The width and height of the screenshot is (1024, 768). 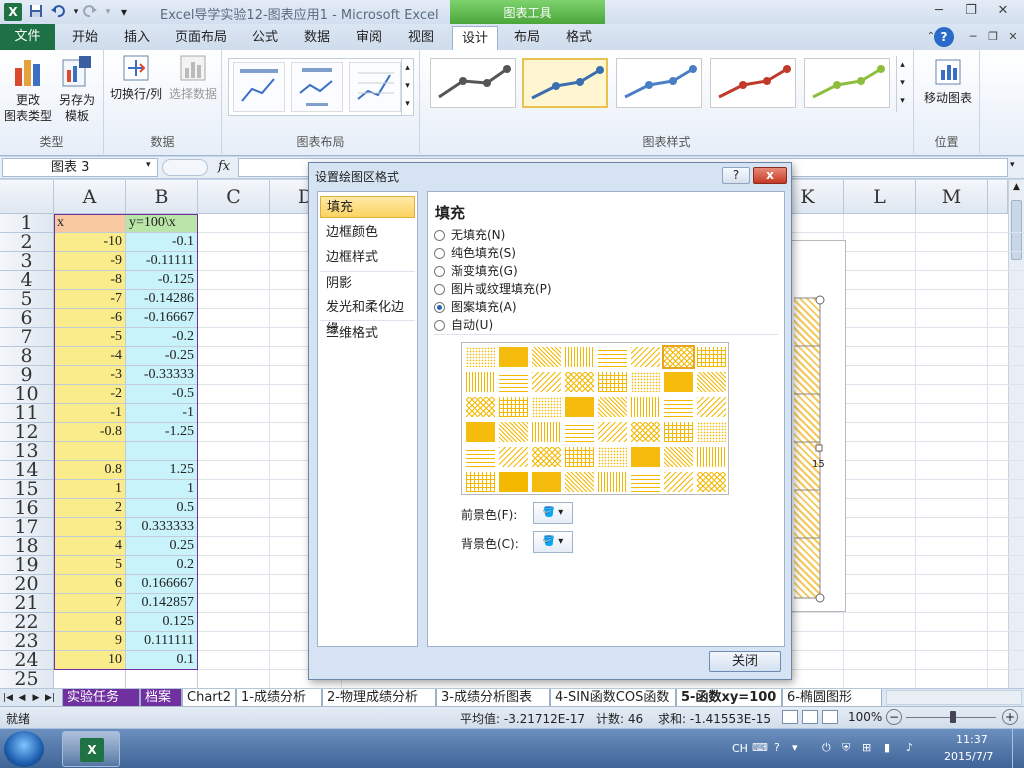 What do you see at coordinates (91, 749) in the screenshot?
I see `taskbar-excel-button: X` at bounding box center [91, 749].